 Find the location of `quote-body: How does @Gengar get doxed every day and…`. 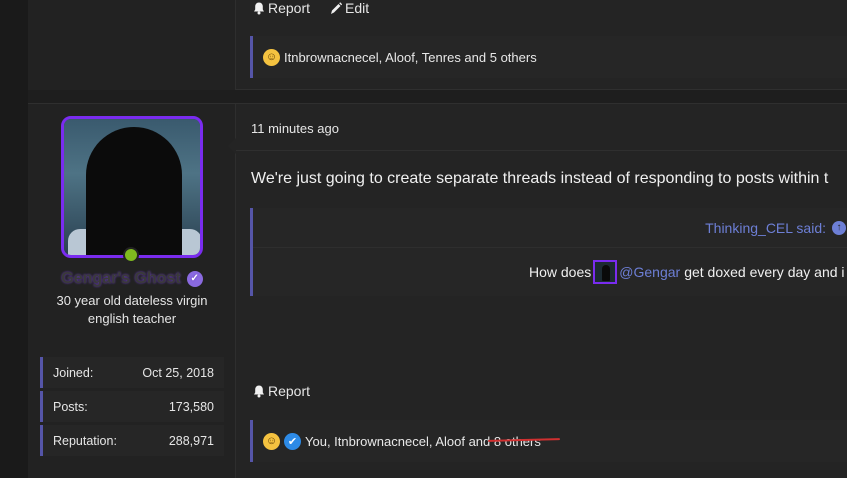

quote-body: How does @Gengar get doxed every day and… is located at coordinates (687, 272).